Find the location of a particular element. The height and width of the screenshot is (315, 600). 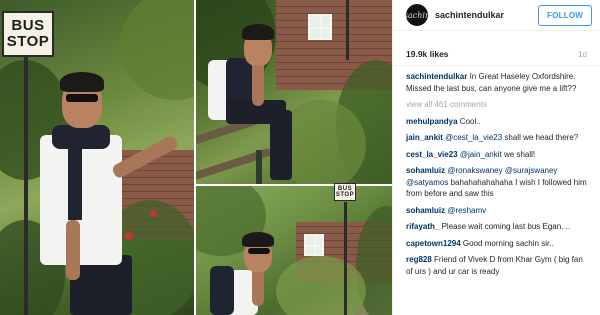

comment-mention: @reshamv is located at coordinates (465, 210).